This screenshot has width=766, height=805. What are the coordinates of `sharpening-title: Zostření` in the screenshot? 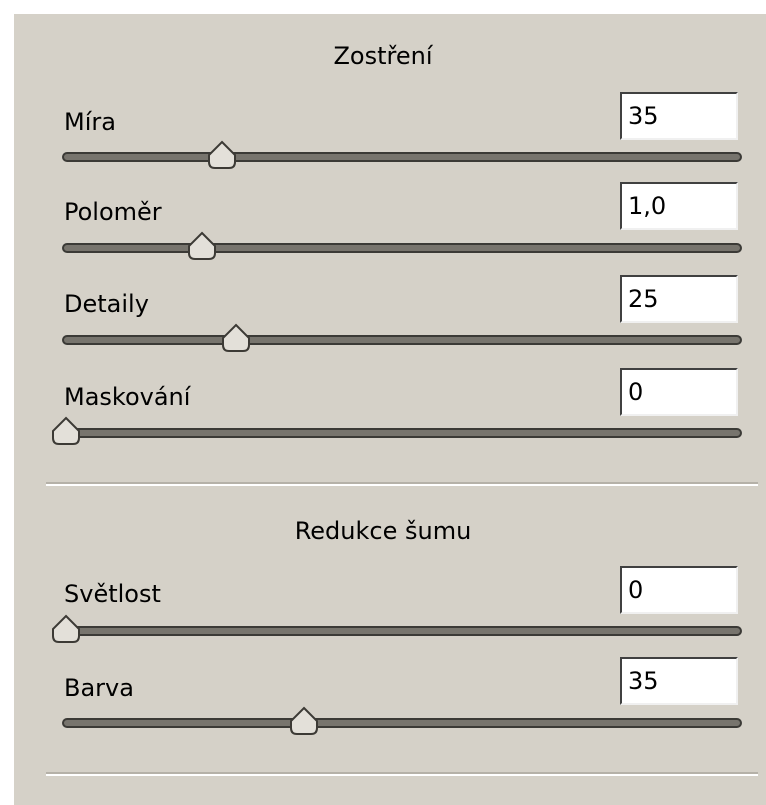 It's located at (383, 56).